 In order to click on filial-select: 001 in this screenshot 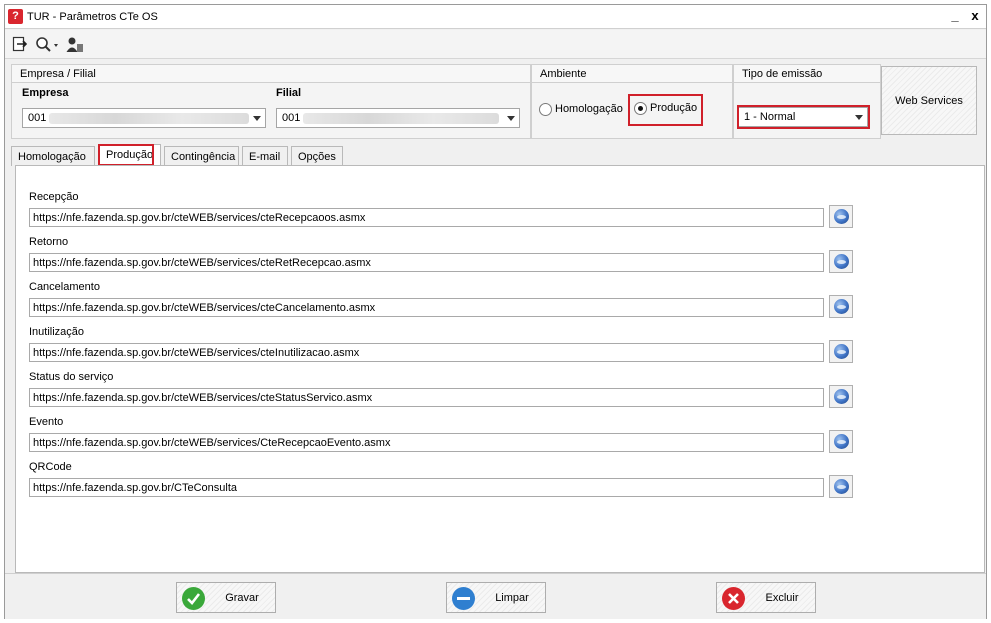, I will do `click(398, 118)`.